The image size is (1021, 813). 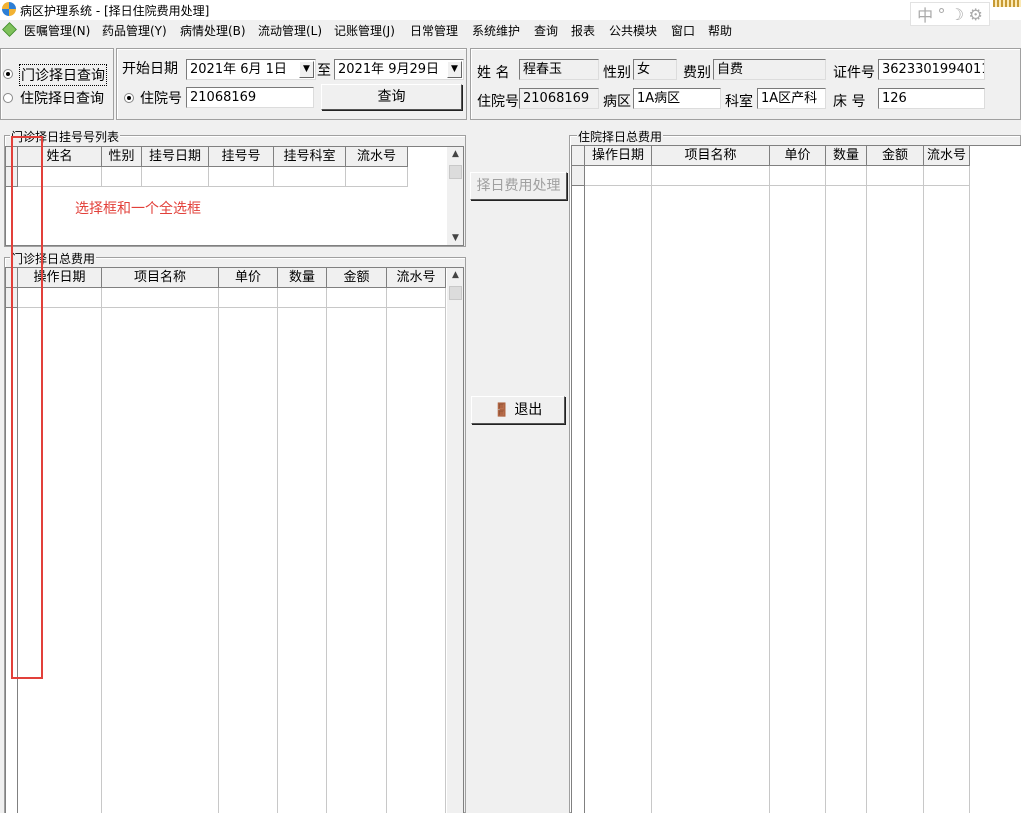 I want to click on dept-value: 1A区产科, so click(x=789, y=98).